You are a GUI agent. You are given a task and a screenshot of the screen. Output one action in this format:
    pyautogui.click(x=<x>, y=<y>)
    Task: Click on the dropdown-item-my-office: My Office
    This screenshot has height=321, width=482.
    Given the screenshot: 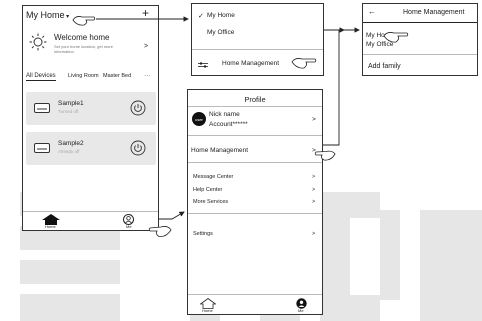 What is the action you would take?
    pyautogui.click(x=220, y=32)
    